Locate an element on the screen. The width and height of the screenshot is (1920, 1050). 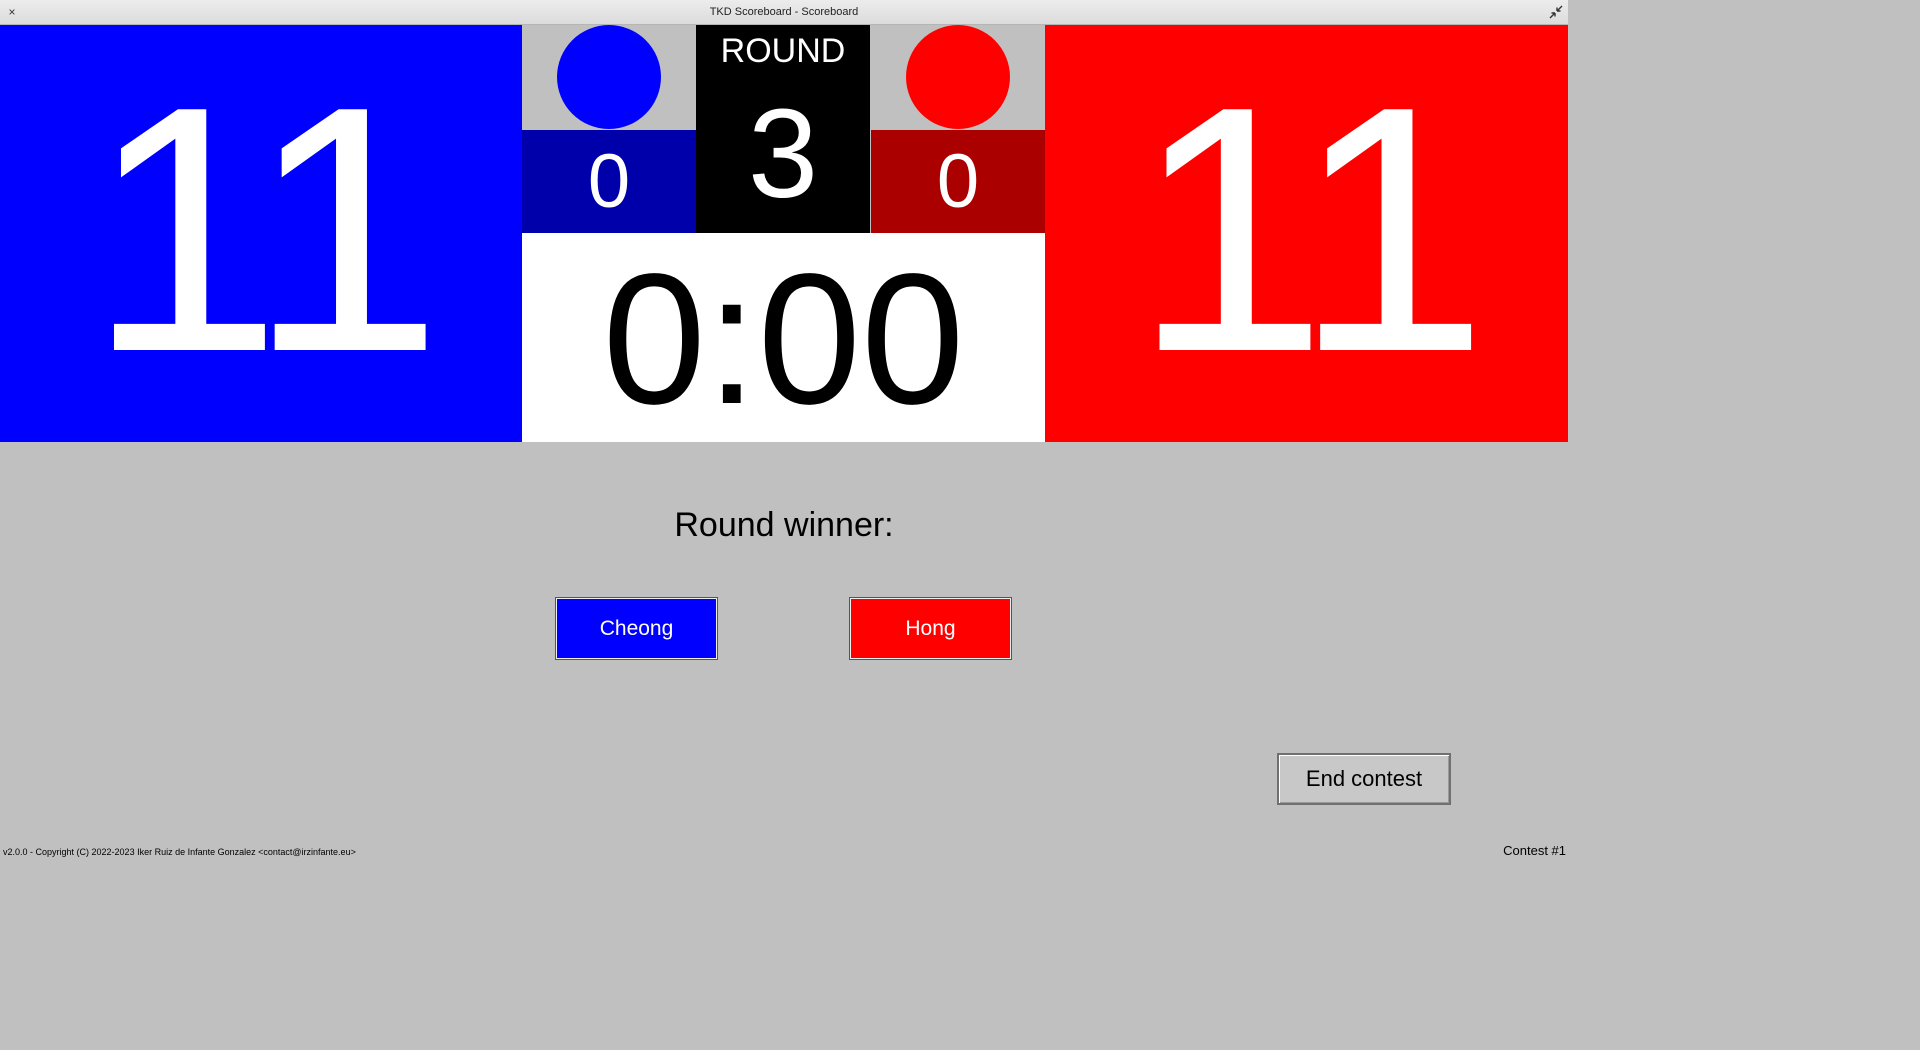
blue-indicator-dot is located at coordinates (609, 77).